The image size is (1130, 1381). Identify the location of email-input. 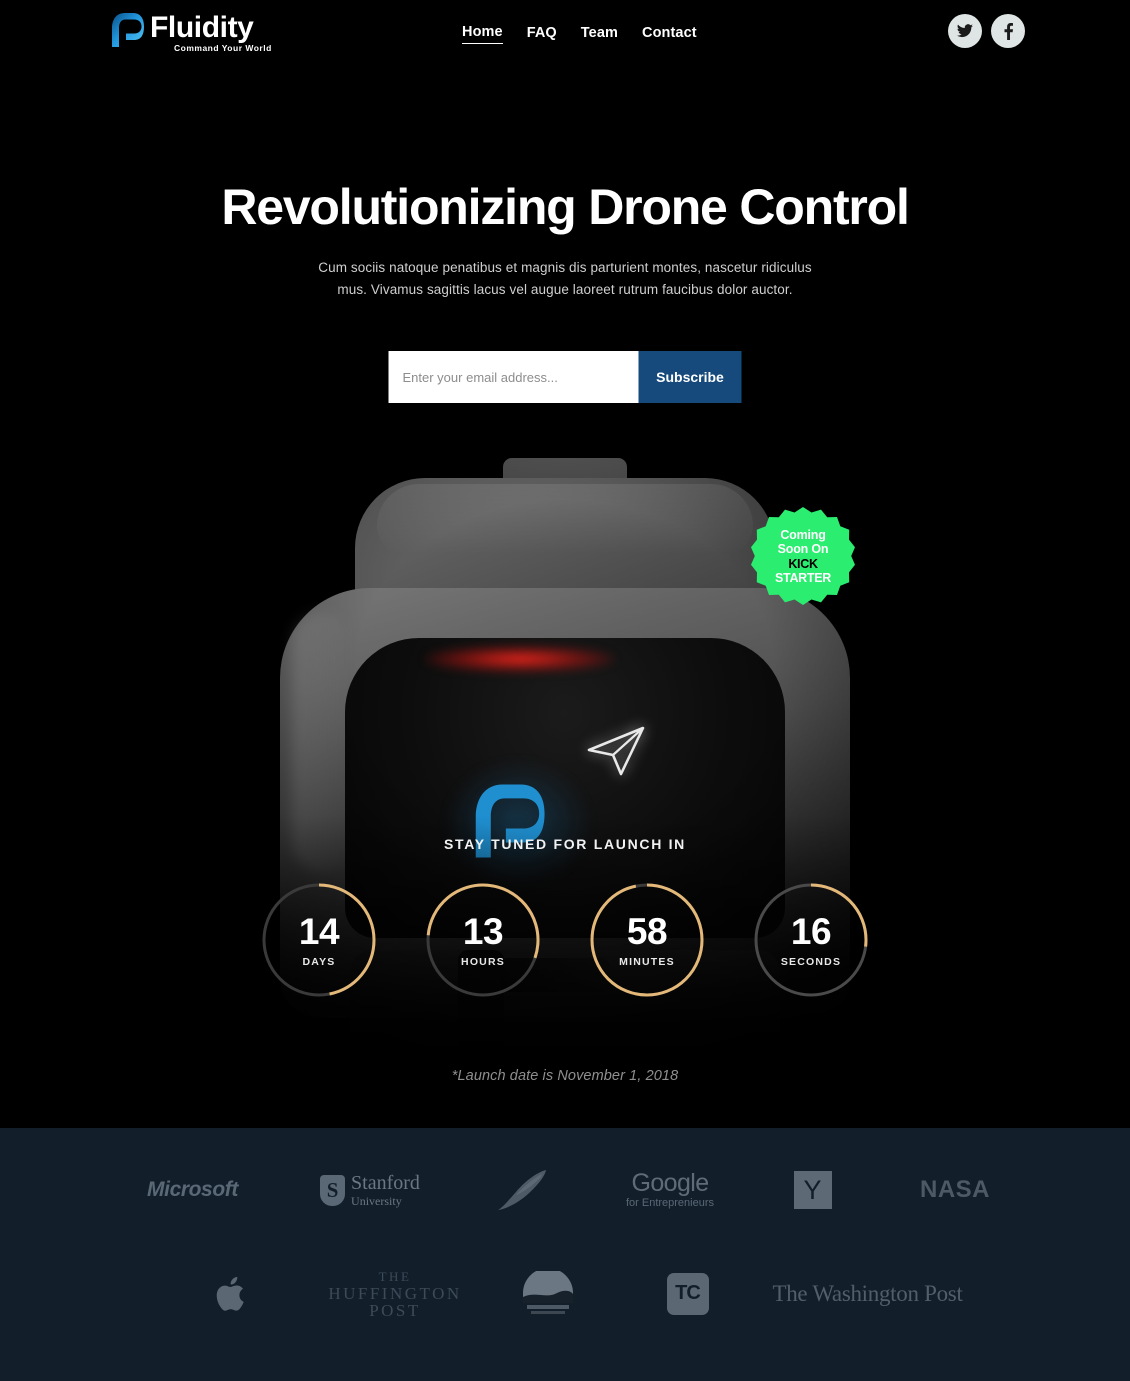
(513, 377).